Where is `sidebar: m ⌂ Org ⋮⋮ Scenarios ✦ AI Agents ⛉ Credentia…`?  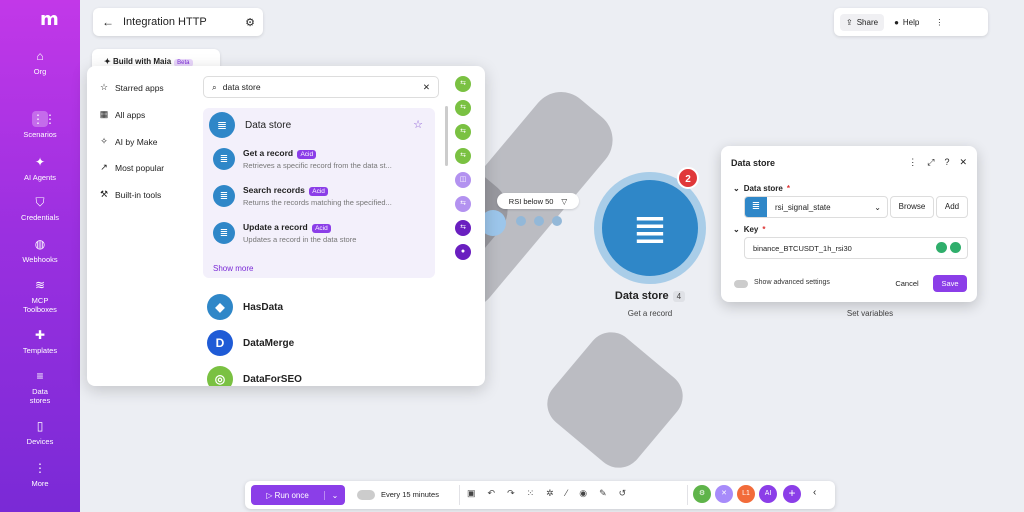 sidebar: m ⌂ Org ⋮⋮ Scenarios ✦ AI Agents ⛉ Credentia… is located at coordinates (40, 256).